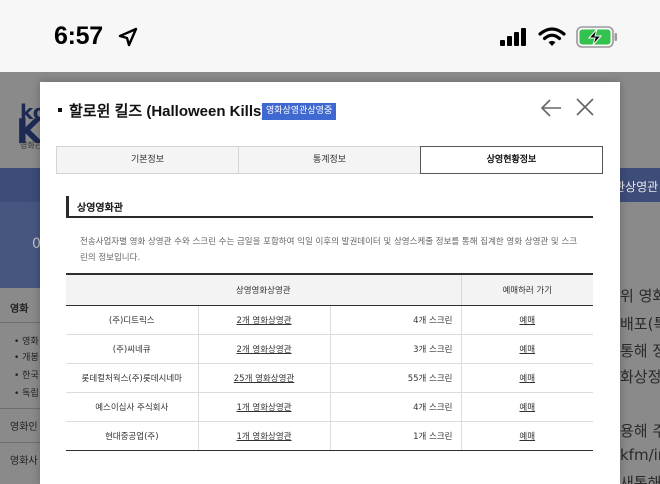 This screenshot has width=660, height=484. I want to click on bg-right-text: 배포(특, so click(640, 324).